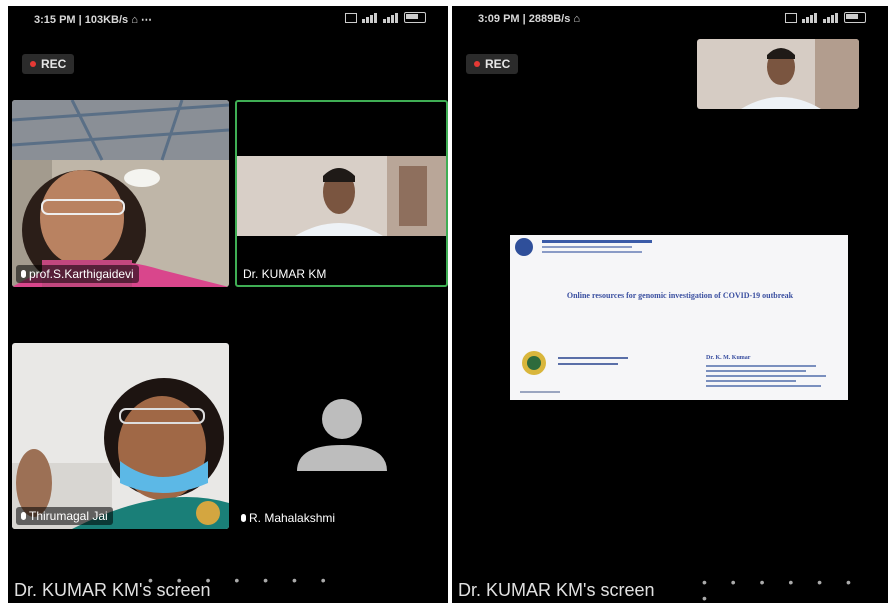 The width and height of the screenshot is (891, 605). Describe the element at coordinates (228, 18) in the screenshot. I see `status-bar: 3:15 PM | 103KB/s ⌂ ⋯` at that location.